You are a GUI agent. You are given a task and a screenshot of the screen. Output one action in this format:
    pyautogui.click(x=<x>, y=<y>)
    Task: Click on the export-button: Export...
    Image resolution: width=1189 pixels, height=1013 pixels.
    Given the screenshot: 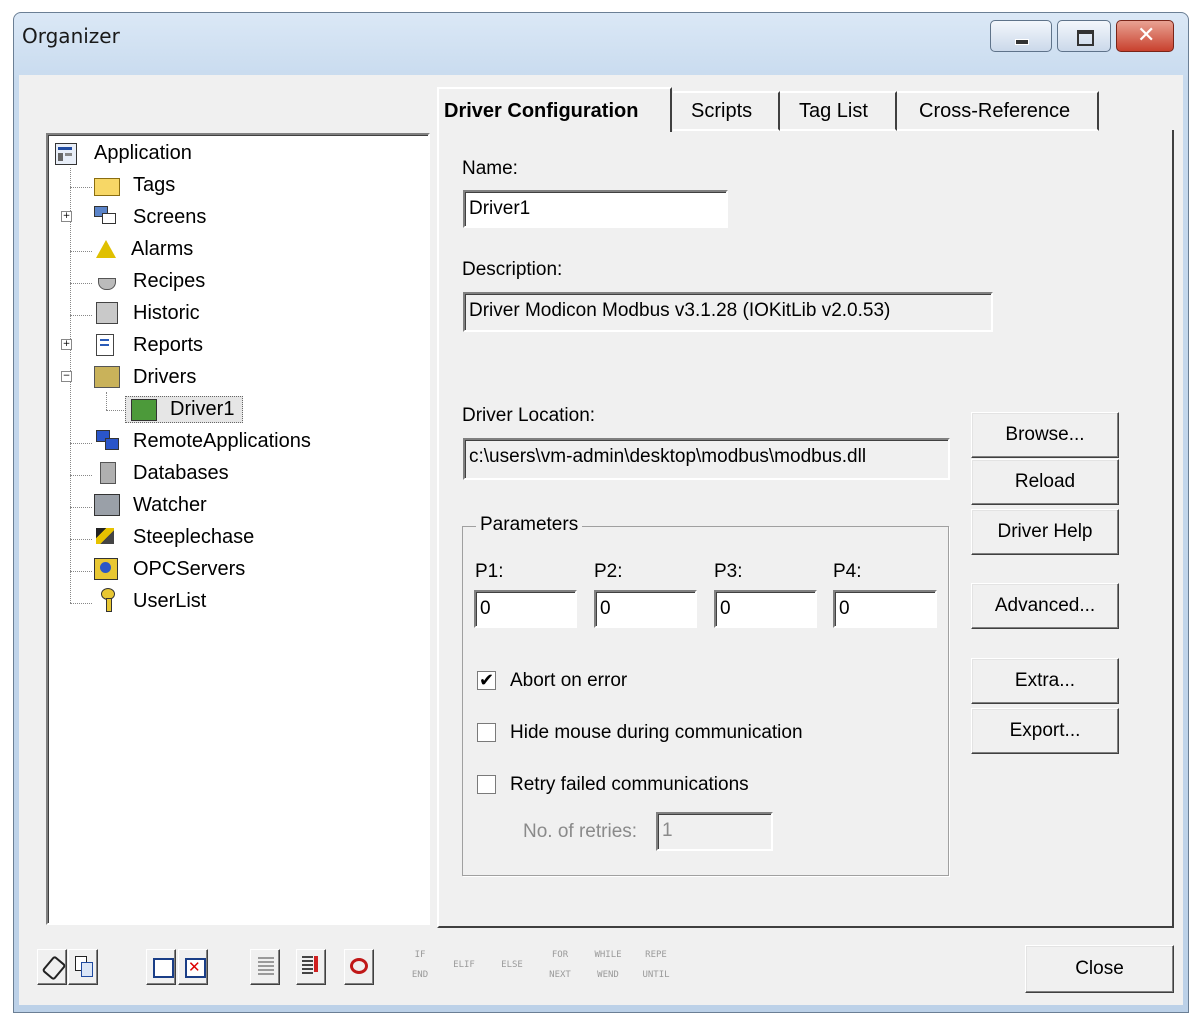 What is the action you would take?
    pyautogui.click(x=1045, y=731)
    